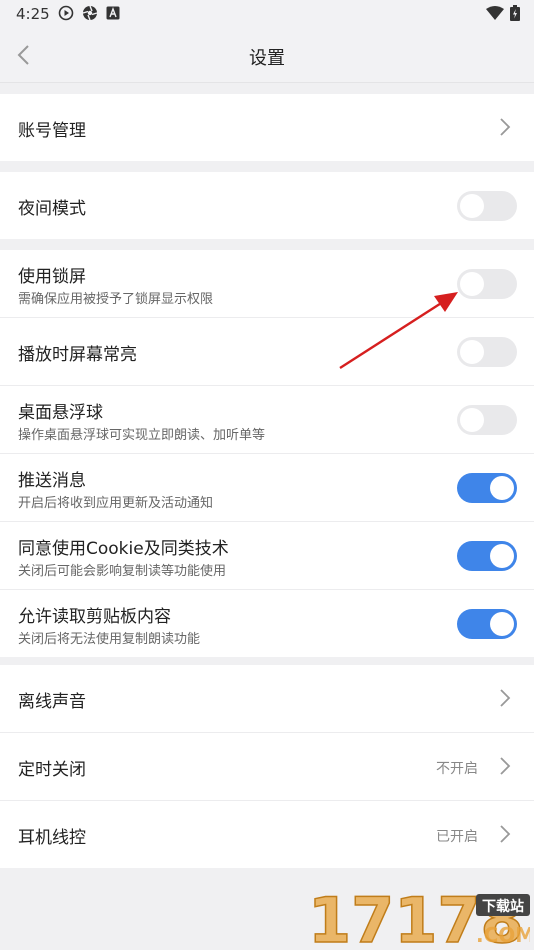 The image size is (534, 950). What do you see at coordinates (116, 503) in the screenshot?
I see `row-subtitle: 开启后将收到应用更新及活动通知` at bounding box center [116, 503].